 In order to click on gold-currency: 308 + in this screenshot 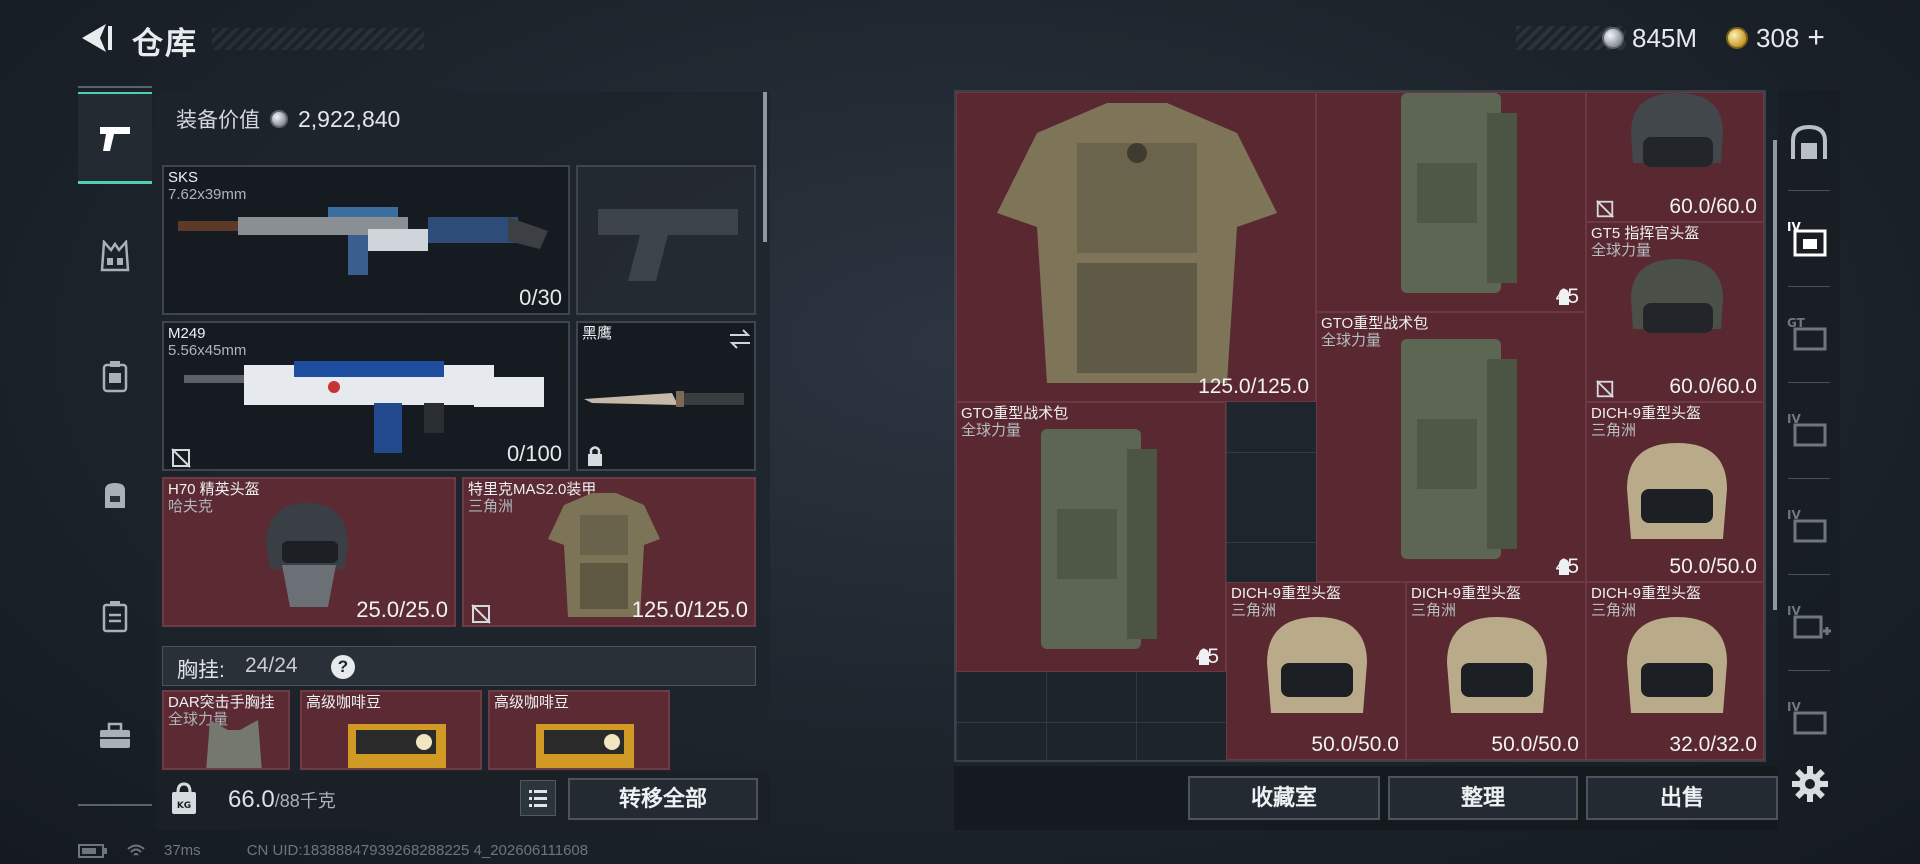, I will do `click(1775, 38)`.